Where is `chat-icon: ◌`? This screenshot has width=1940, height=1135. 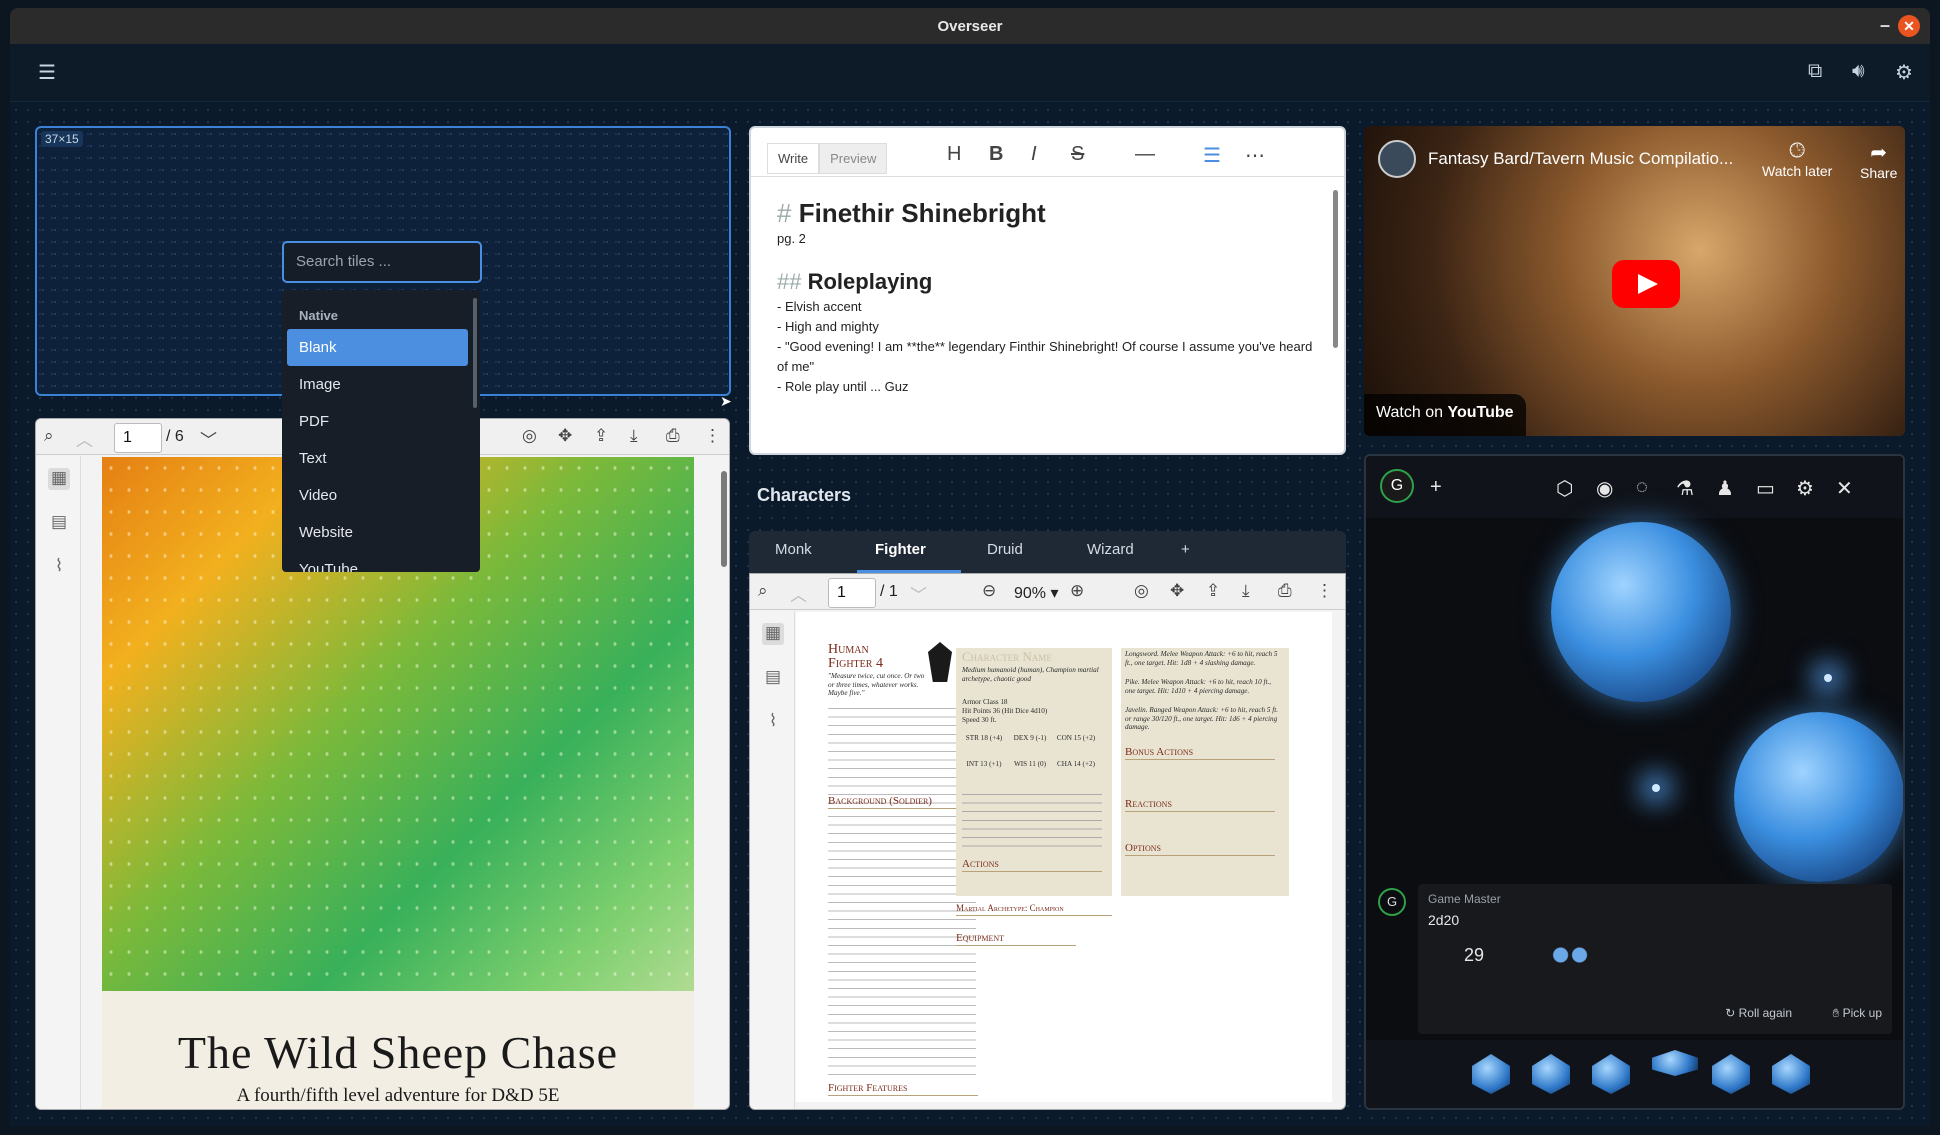 chat-icon: ◌ is located at coordinates (1642, 487).